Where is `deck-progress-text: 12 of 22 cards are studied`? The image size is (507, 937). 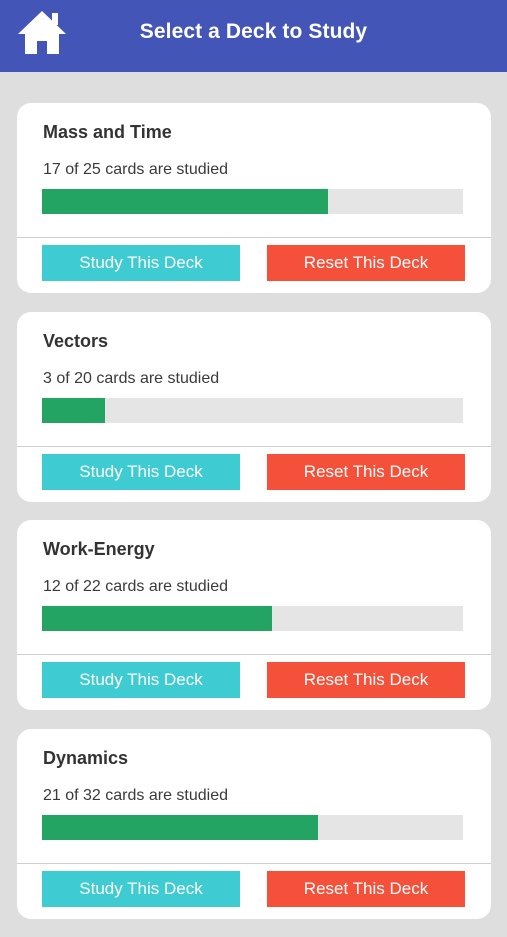 deck-progress-text: 12 of 22 cards are studied is located at coordinates (136, 586).